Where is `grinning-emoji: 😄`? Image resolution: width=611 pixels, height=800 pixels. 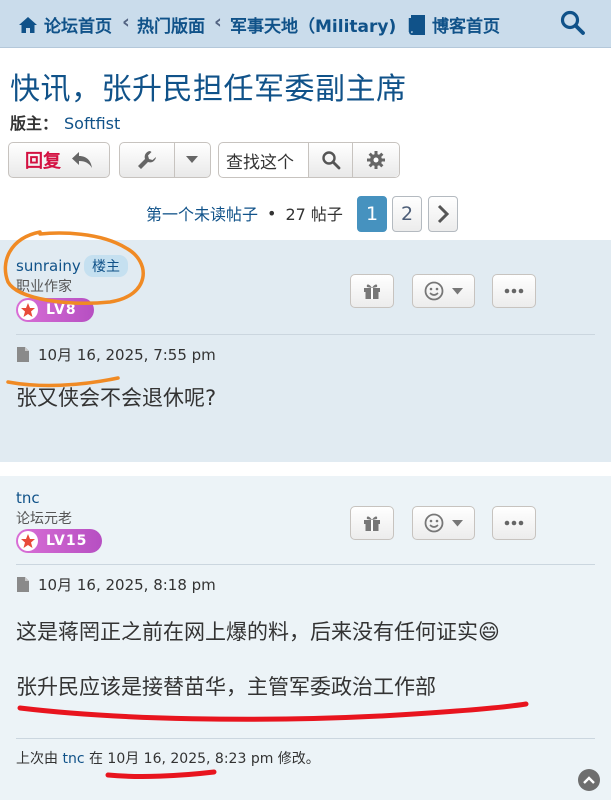 grinning-emoji: 😄 is located at coordinates (489, 632).